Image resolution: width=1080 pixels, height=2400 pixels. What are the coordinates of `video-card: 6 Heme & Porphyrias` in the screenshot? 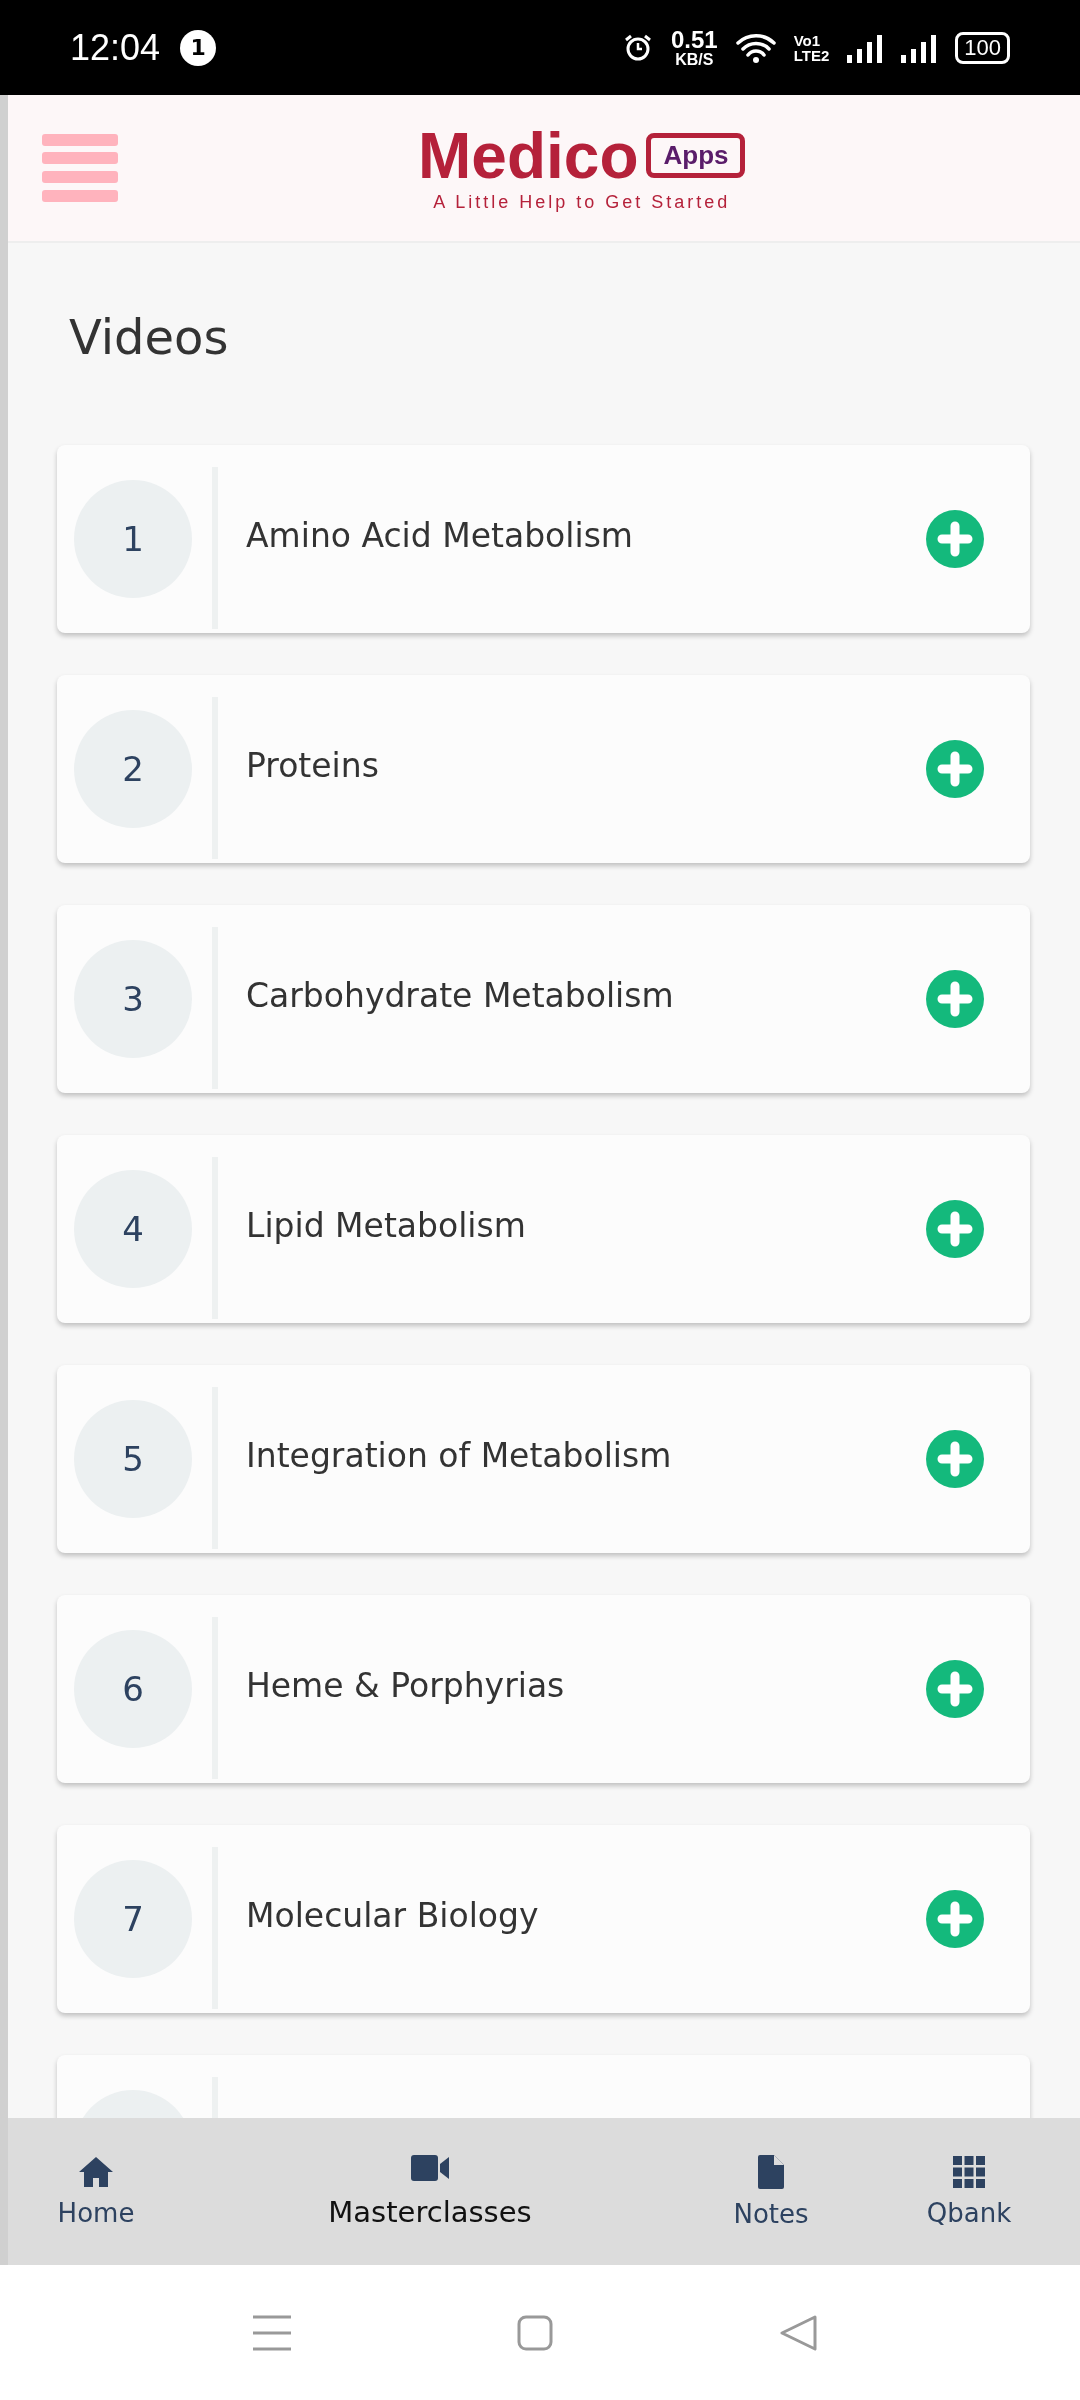 It's located at (543, 1689).